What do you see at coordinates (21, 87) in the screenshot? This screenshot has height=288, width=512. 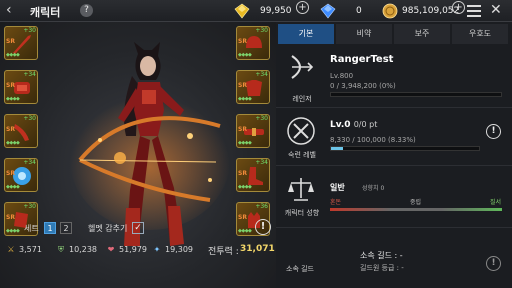 I see `equip-slot-gauntlet: +34 SR ◆◆◆◆` at bounding box center [21, 87].